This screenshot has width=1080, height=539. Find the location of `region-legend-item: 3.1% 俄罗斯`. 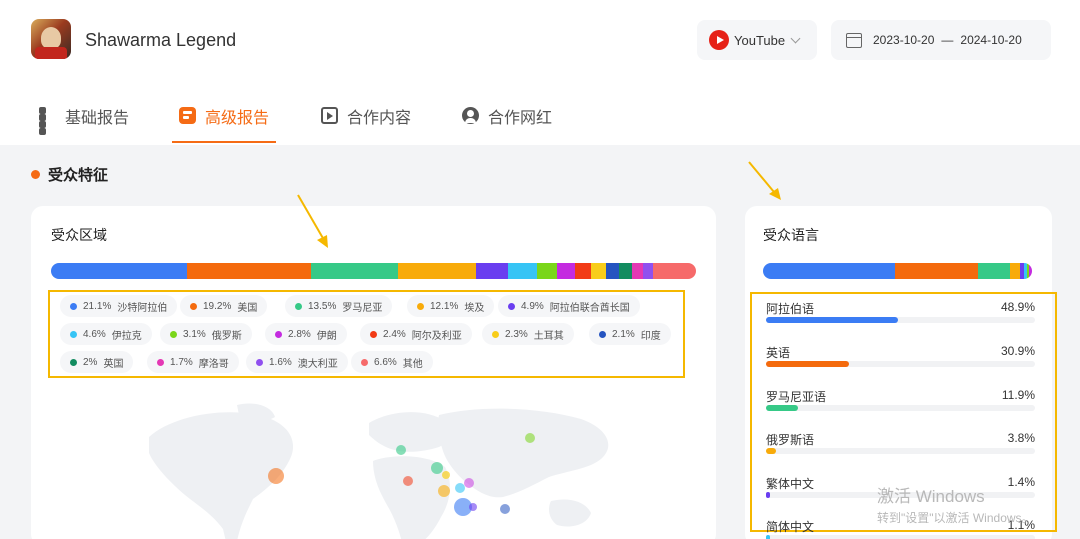

region-legend-item: 3.1% 俄罗斯 is located at coordinates (206, 334).